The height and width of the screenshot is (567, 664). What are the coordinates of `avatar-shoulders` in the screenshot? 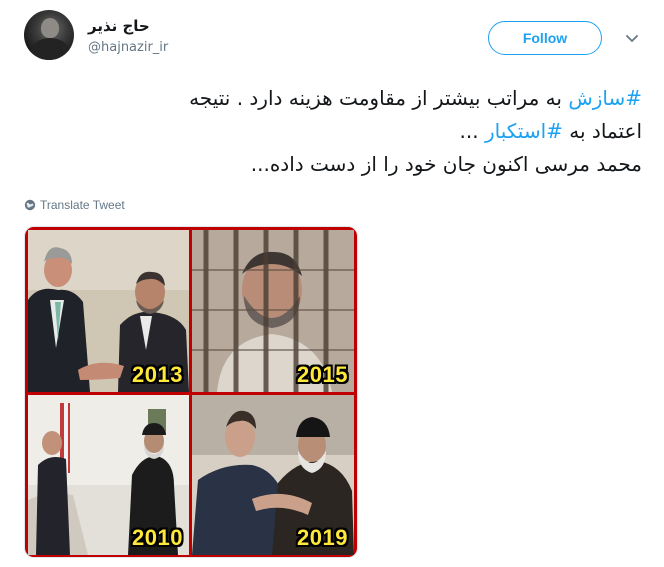 It's located at (50, 49).